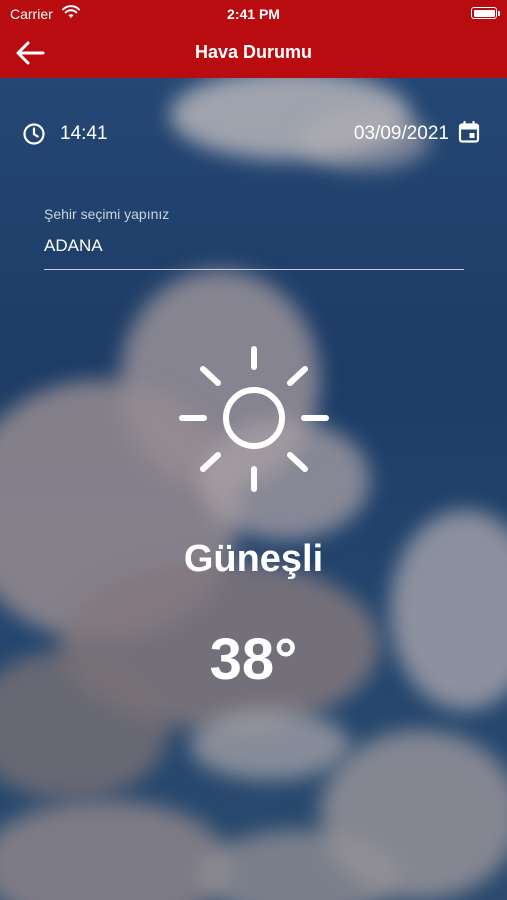 The height and width of the screenshot is (900, 507). Describe the element at coordinates (469, 132) in the screenshot. I see `calendar-icon` at that location.